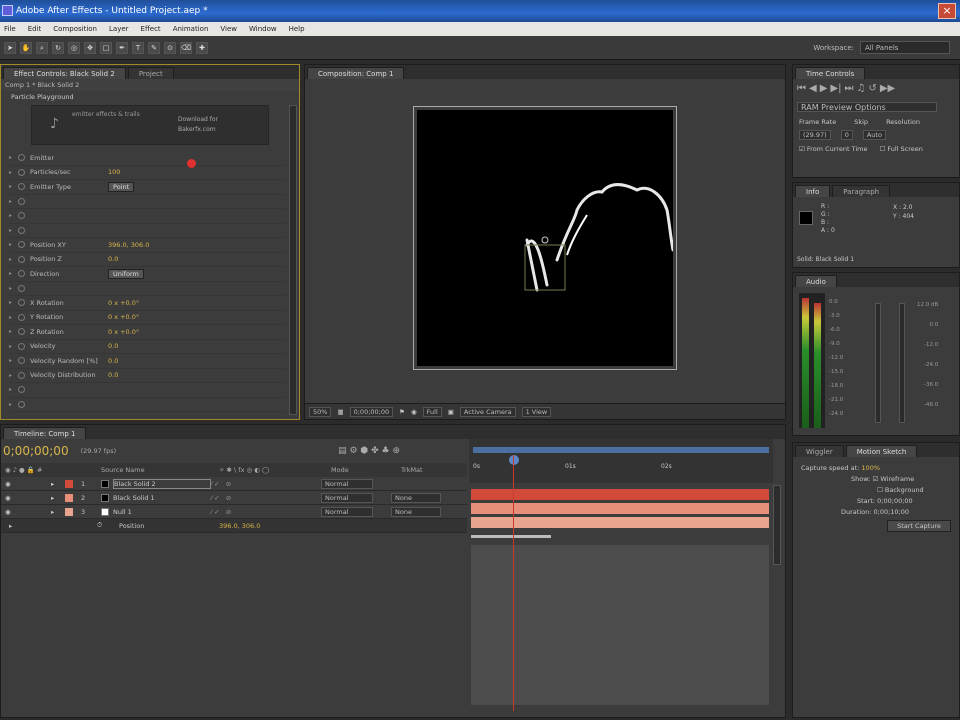 This screenshot has height=720, width=960. What do you see at coordinates (239, 526) in the screenshot?
I see `position-value: 396.0, 306.0` at bounding box center [239, 526].